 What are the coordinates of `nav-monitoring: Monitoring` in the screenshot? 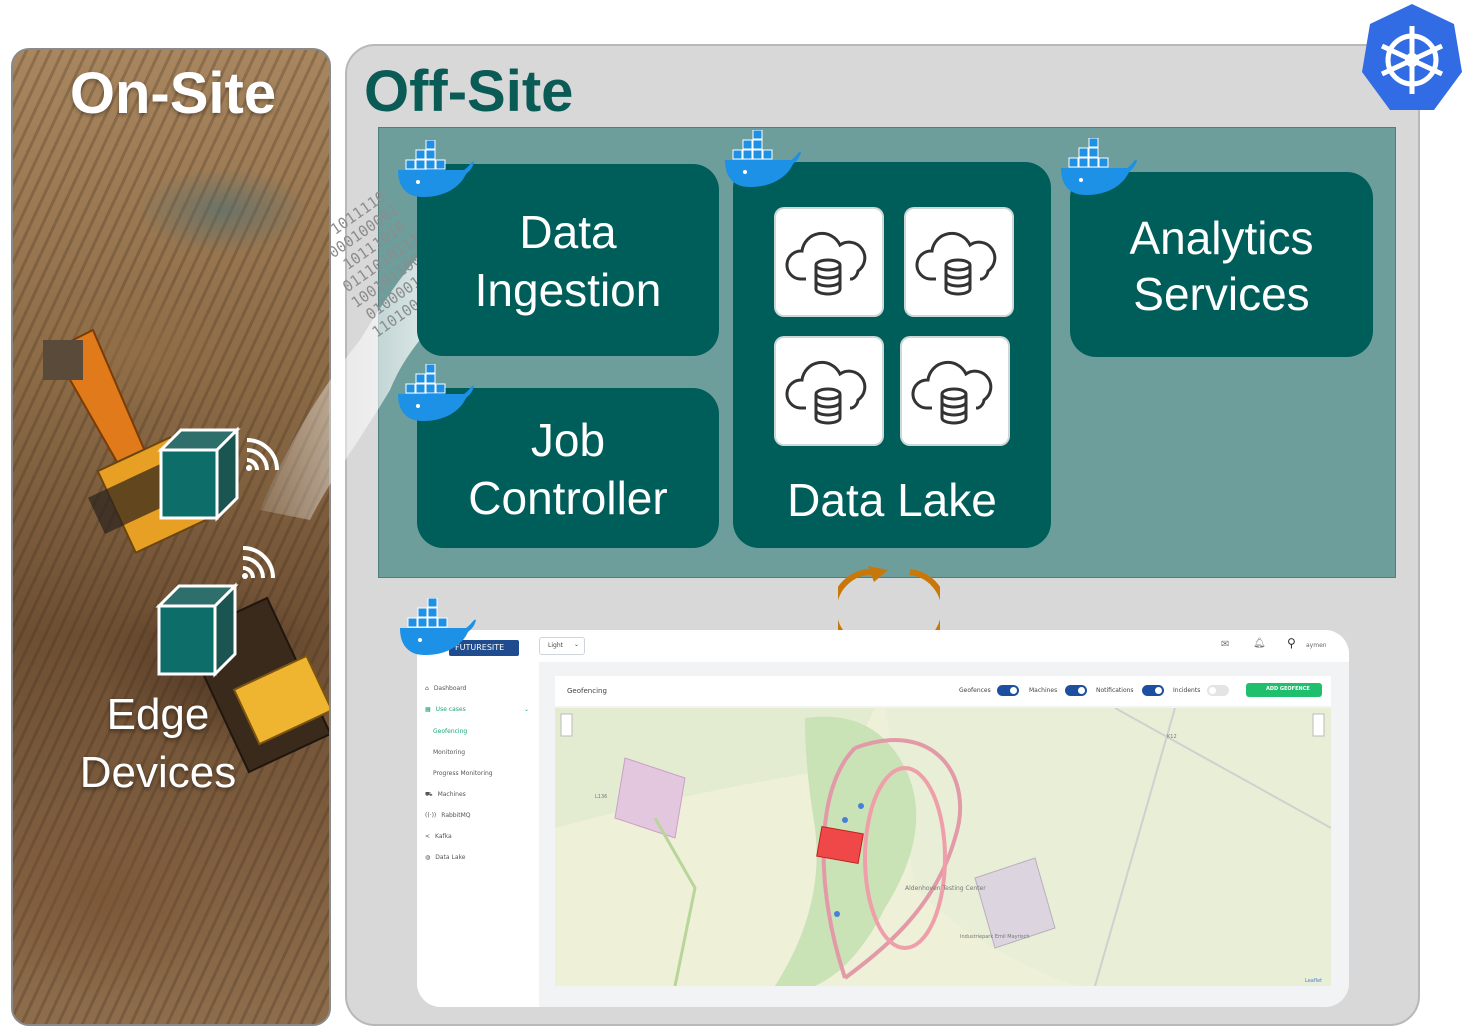 It's located at (449, 752).